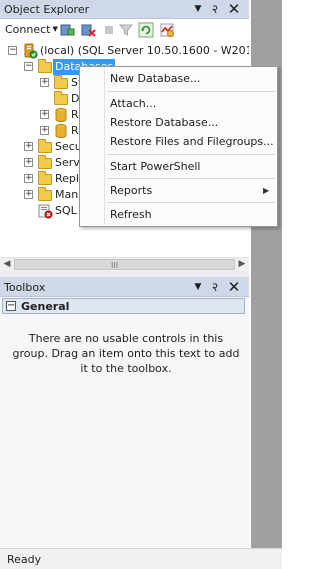  Describe the element at coordinates (124, 9) in the screenshot. I see `object-explorer-titlebar: Object Explorer ▼ २ ✕` at that location.